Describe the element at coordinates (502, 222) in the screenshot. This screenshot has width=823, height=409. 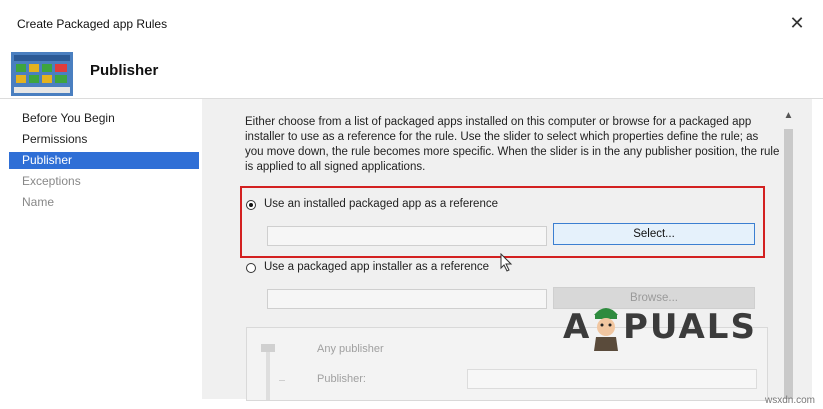
I see `highlight-box` at that location.